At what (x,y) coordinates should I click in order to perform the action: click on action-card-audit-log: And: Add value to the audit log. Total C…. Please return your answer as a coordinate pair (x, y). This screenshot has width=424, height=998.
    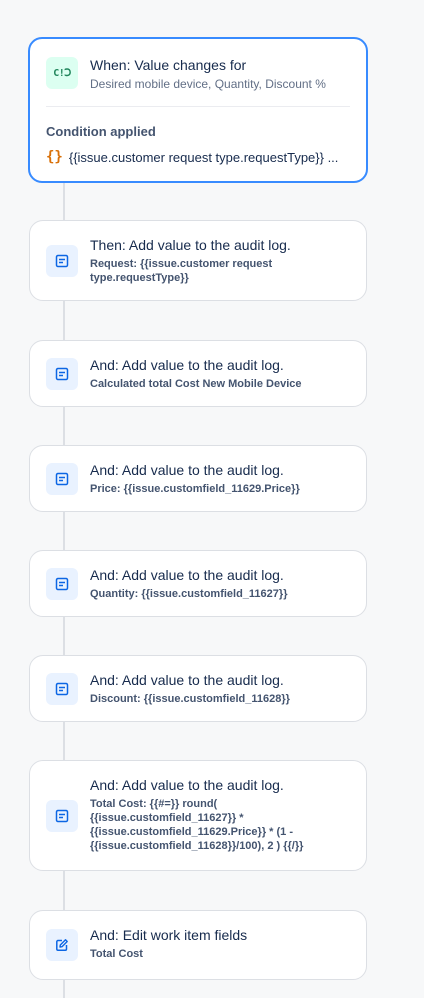
    Looking at the image, I should click on (198, 815).